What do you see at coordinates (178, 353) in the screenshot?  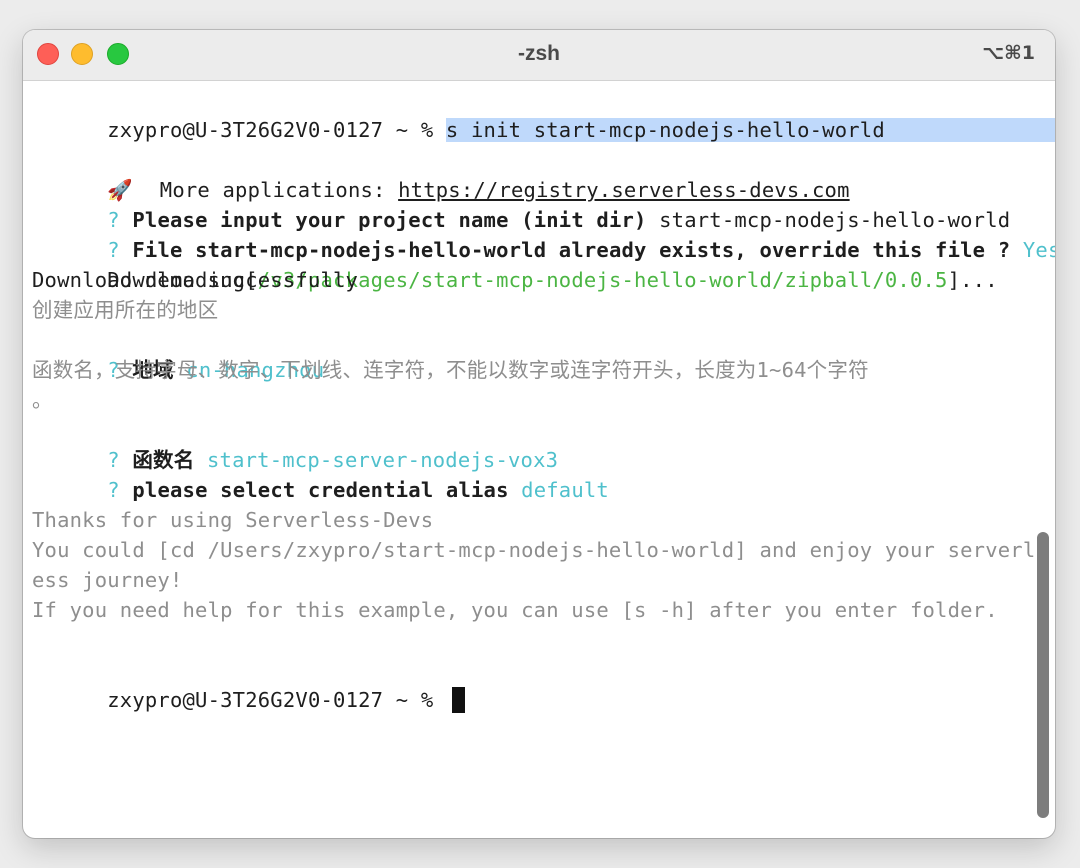 I see `question-region: ? 地域 cn-hangzhou` at bounding box center [178, 353].